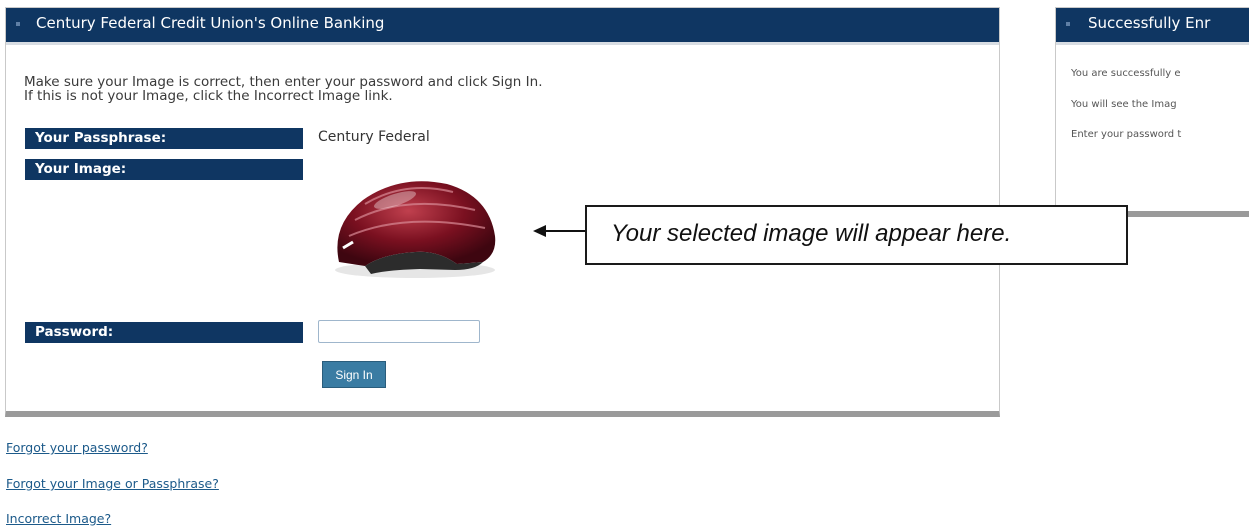  What do you see at coordinates (1149, 23) in the screenshot?
I see `right-panel-title: Successfully Enr` at bounding box center [1149, 23].